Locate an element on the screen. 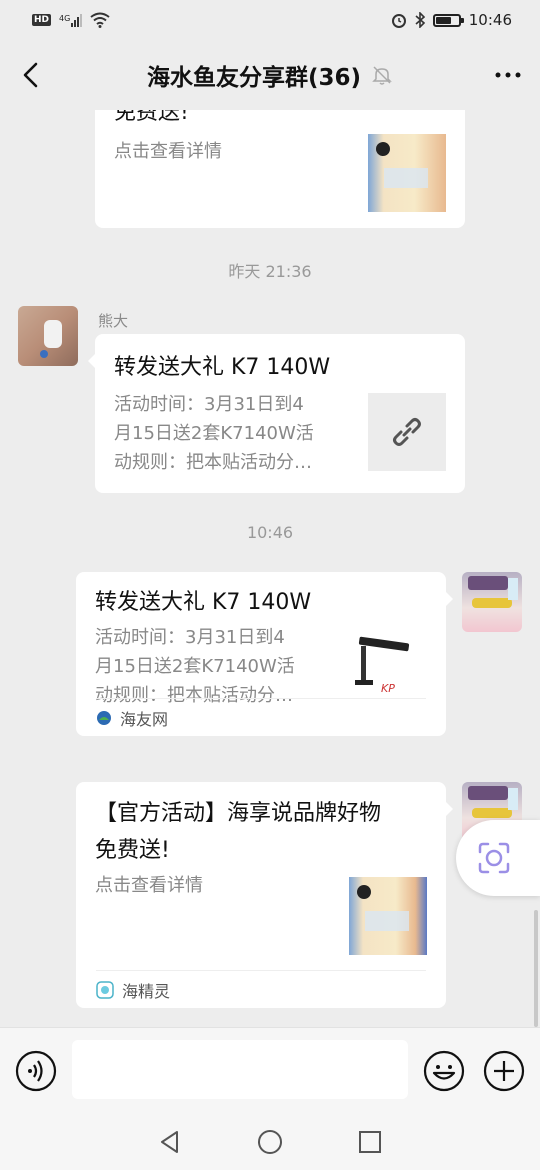 The height and width of the screenshot is (1170, 540). message-card: 【官方活动】海享说品牌好物 免费送! 点击查看详情 海精灵 is located at coordinates (264, 895).